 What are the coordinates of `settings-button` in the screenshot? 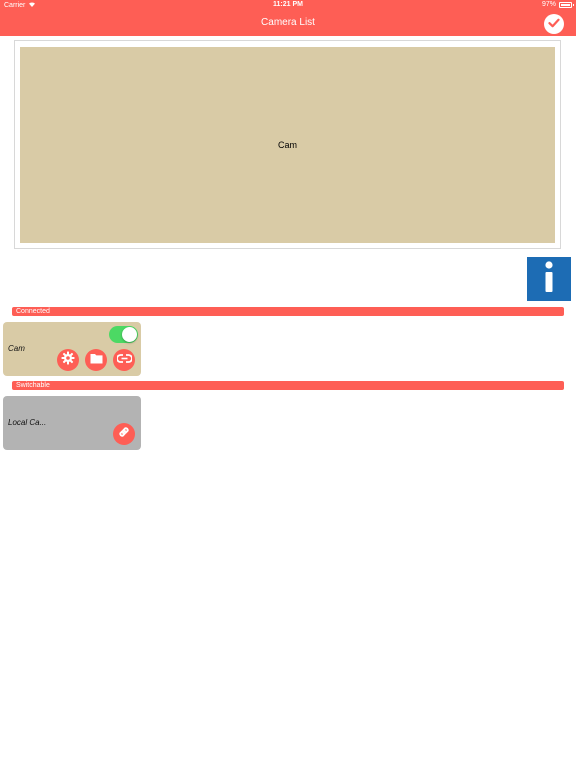 It's located at (68, 360).